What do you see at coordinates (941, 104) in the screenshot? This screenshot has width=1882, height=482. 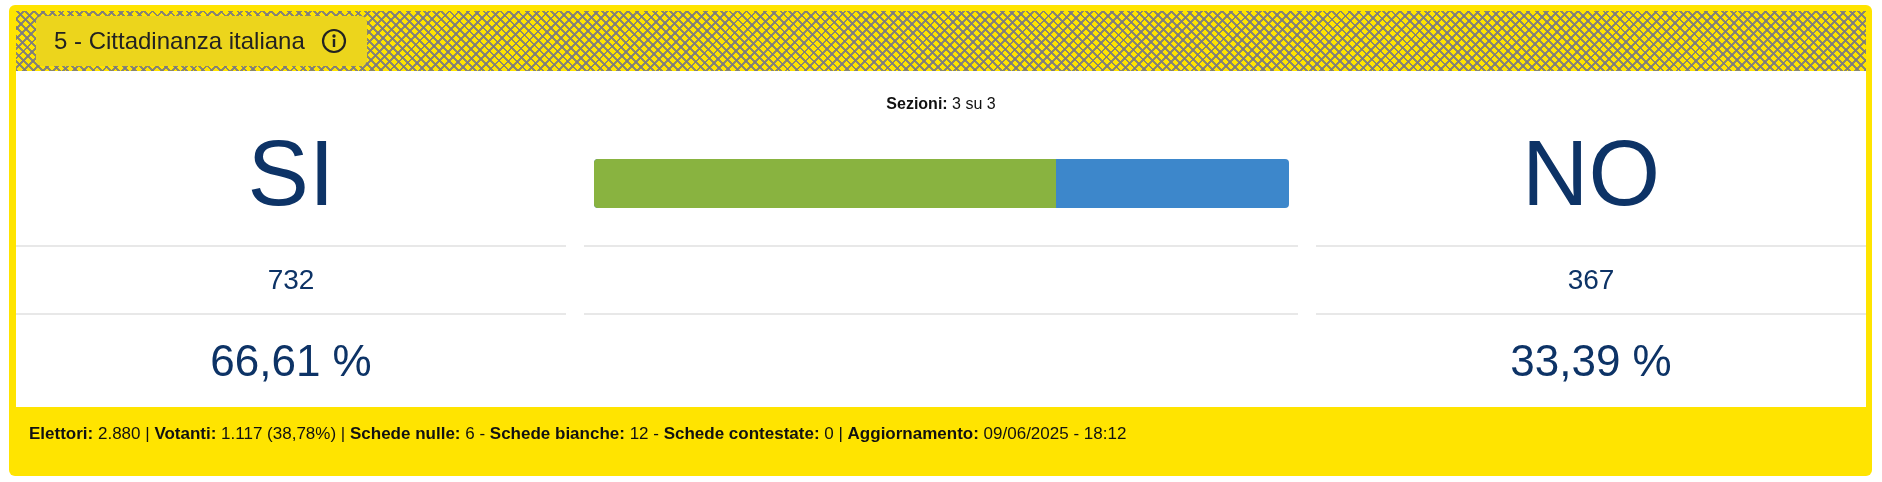 I see `sections-count: Sezioni: 3 su 3` at bounding box center [941, 104].